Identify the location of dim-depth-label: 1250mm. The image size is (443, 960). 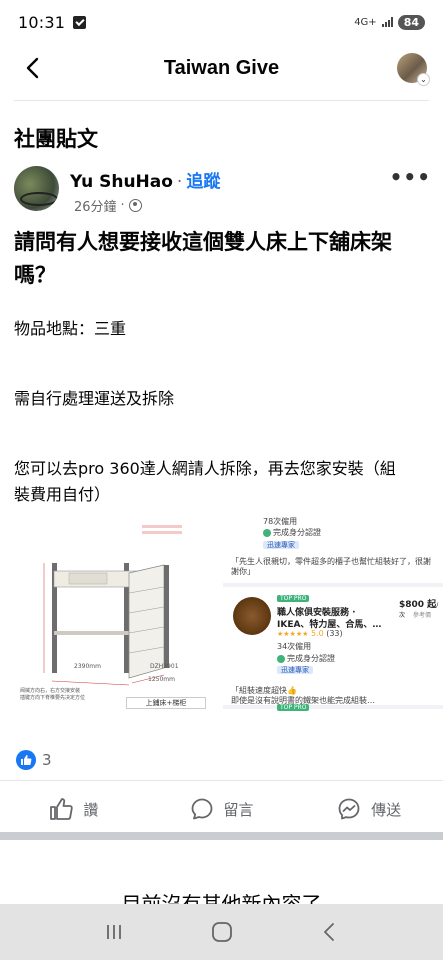
(161, 679).